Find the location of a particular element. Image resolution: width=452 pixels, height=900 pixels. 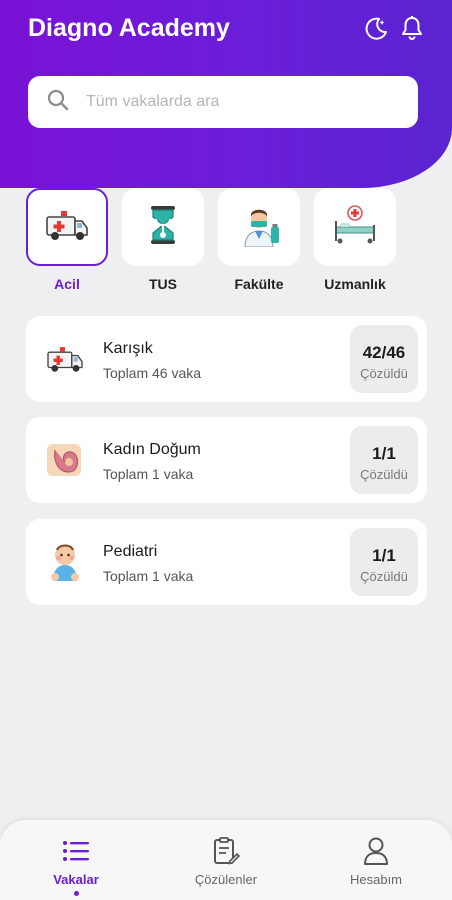

app-title: Diagno Academy is located at coordinates (129, 28).